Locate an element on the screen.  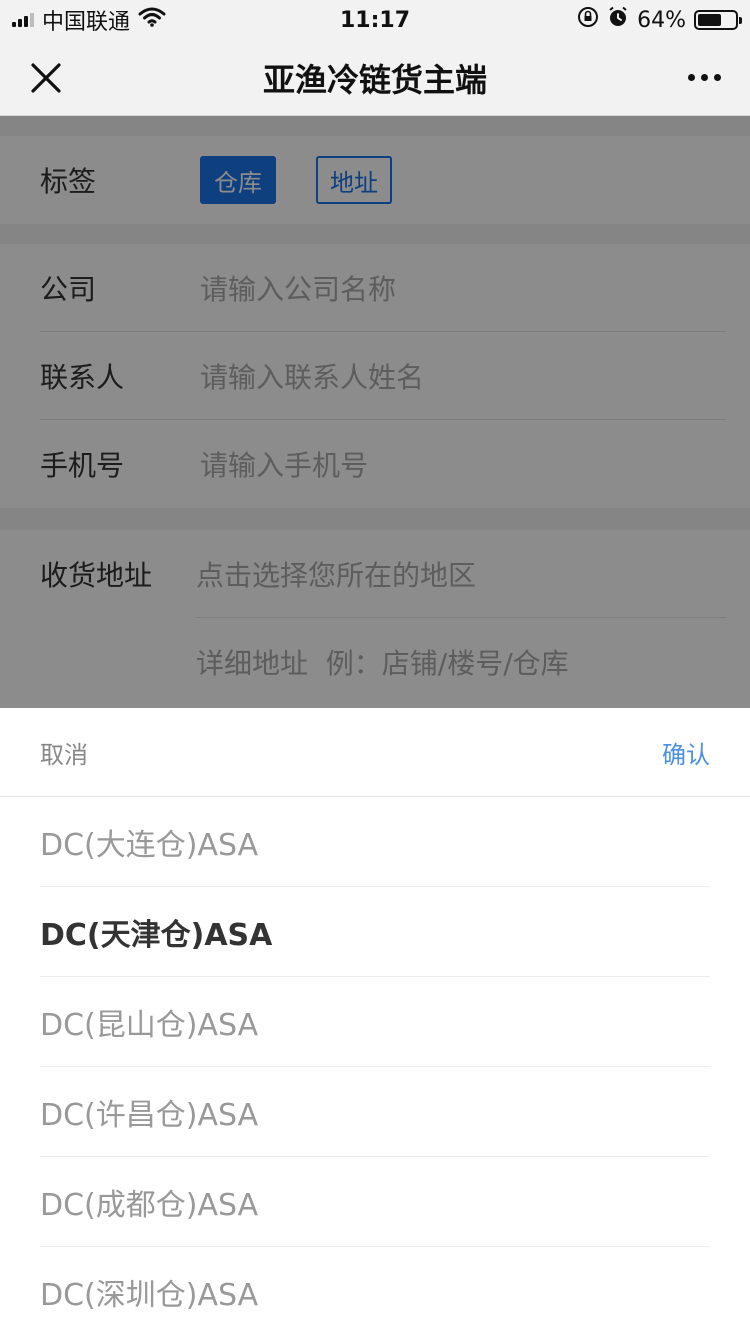
signal-icon is located at coordinates (23, 20).